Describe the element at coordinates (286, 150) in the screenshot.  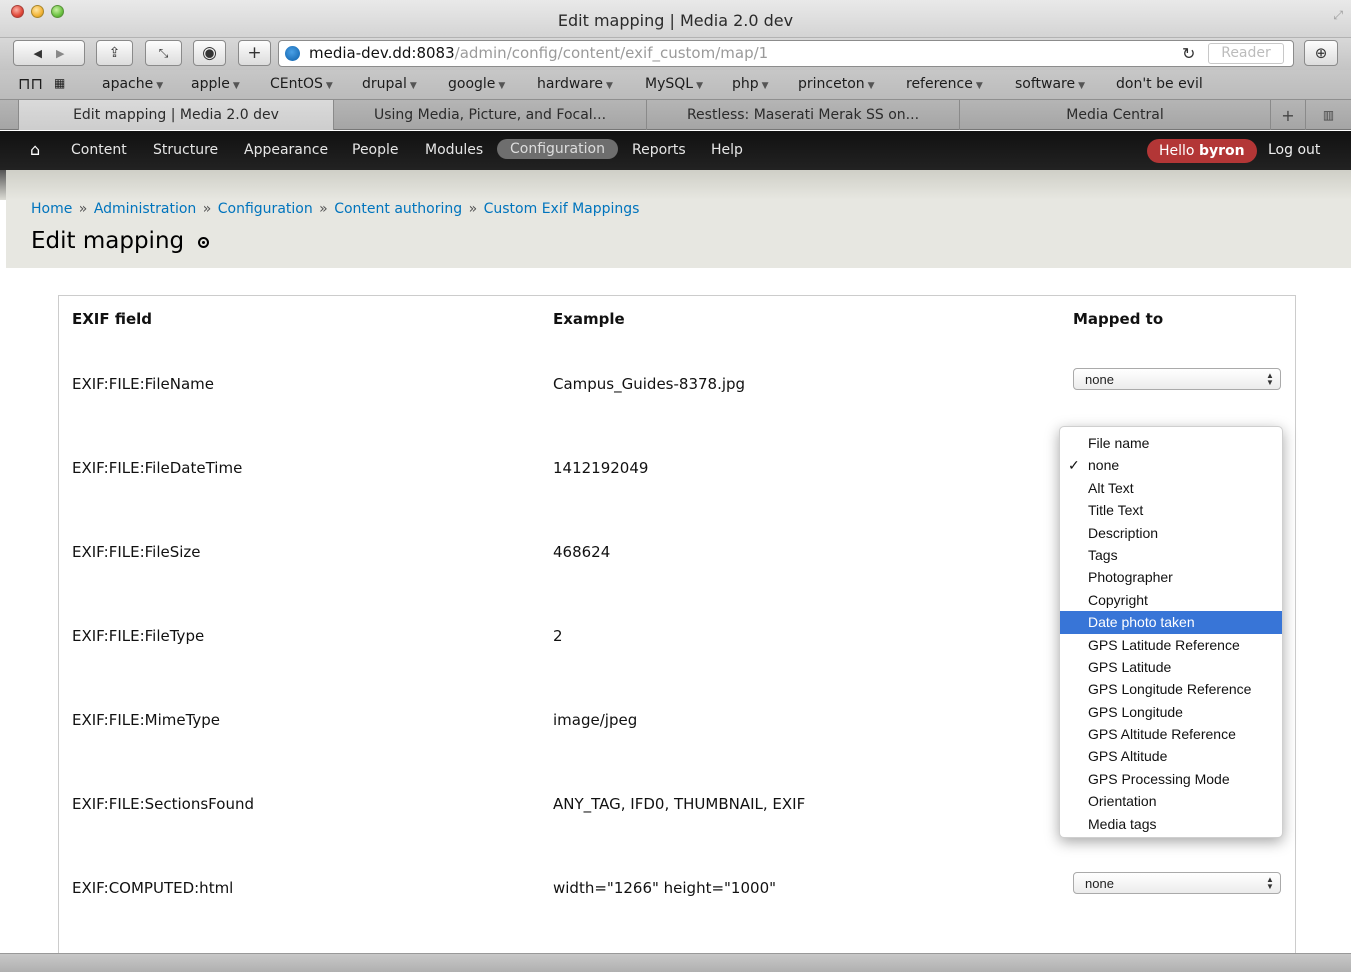
I see `menu-appearance: Appearance` at that location.